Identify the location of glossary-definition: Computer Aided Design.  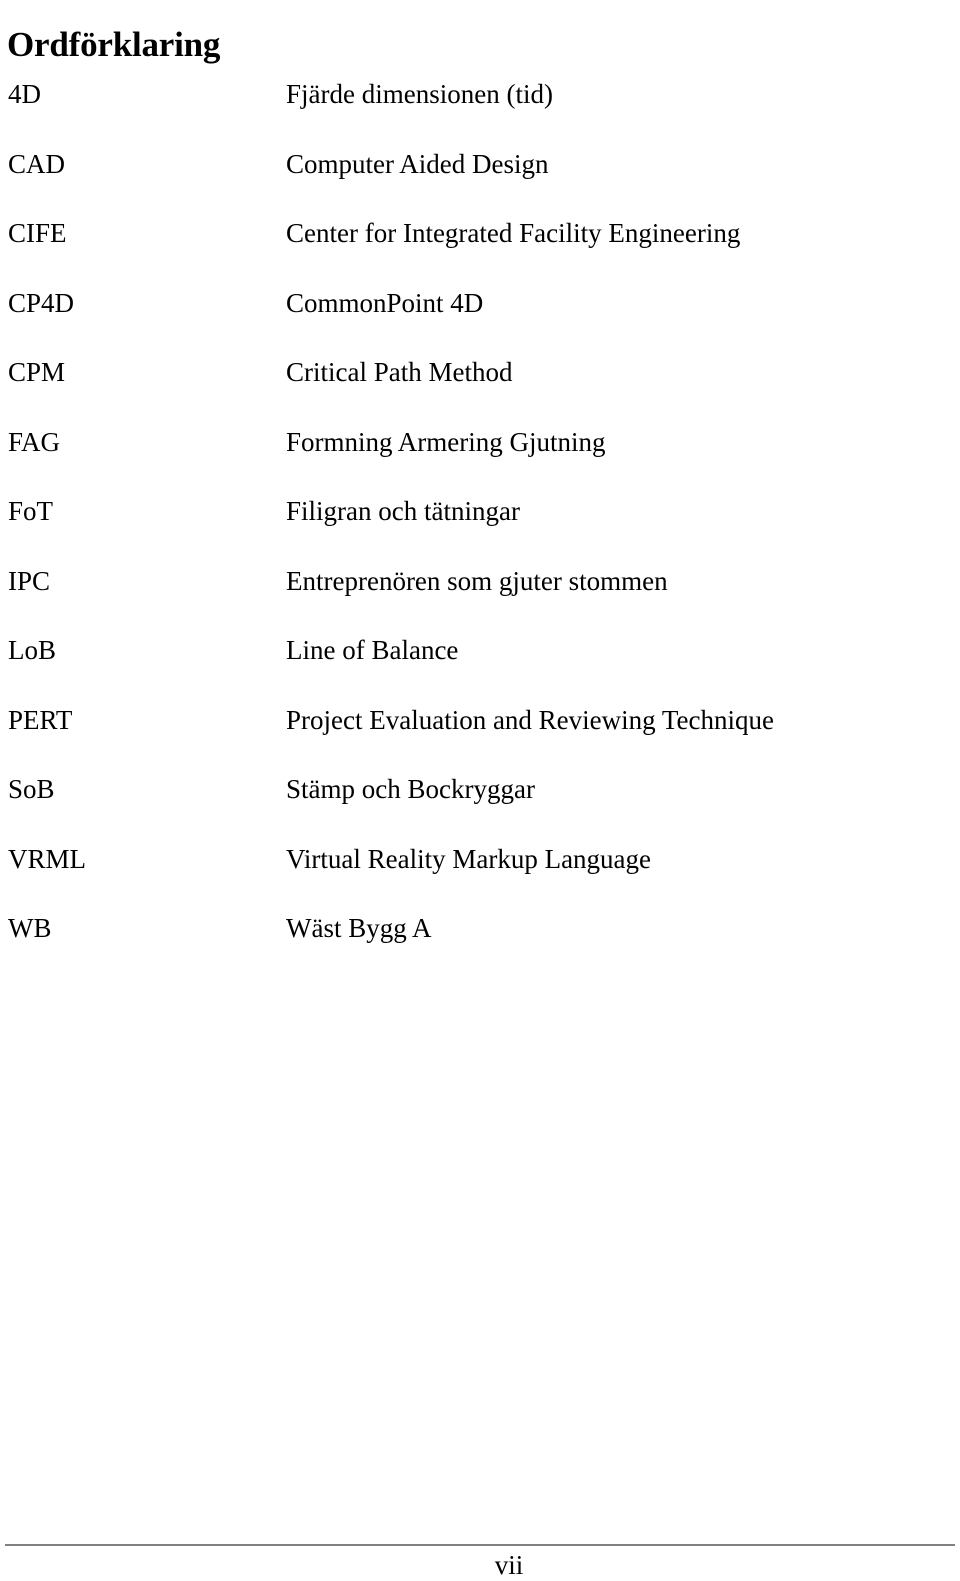
(417, 163).